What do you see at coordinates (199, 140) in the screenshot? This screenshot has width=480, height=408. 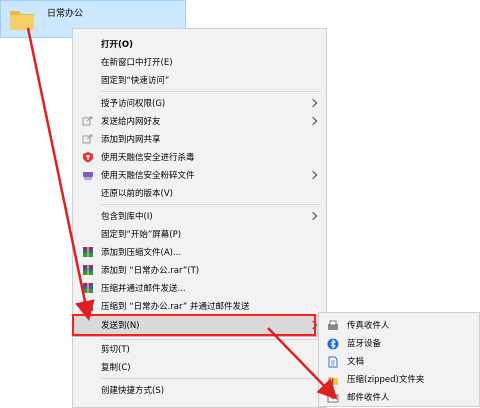 I see `menu-item-add-intranet-share: 添加到内网共享` at bounding box center [199, 140].